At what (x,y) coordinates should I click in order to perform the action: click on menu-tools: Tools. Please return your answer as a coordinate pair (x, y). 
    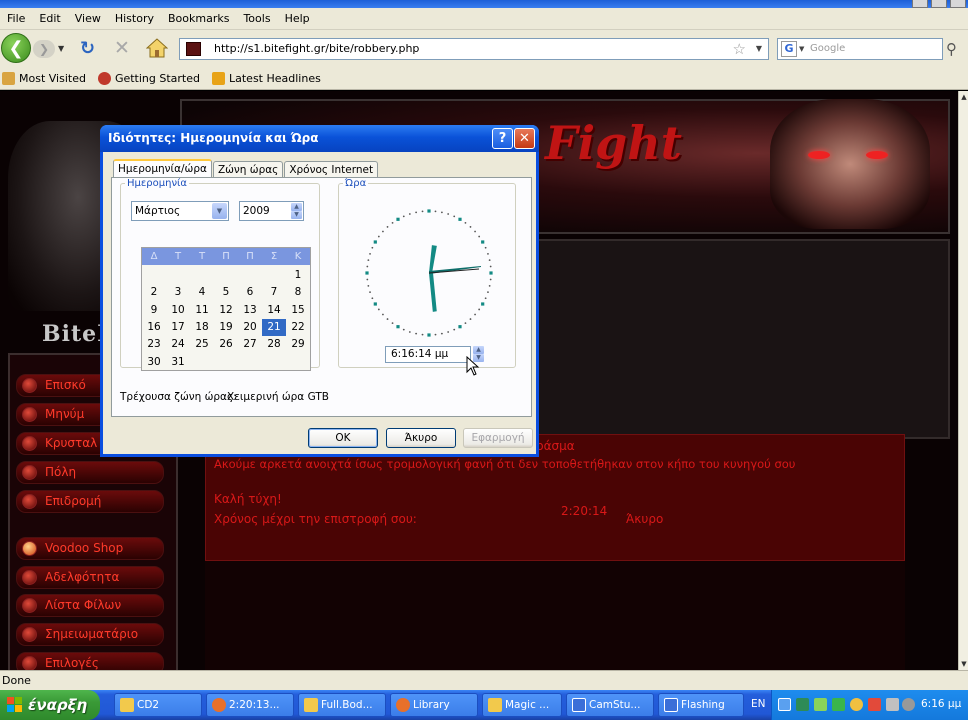
    Looking at the image, I should click on (256, 18).